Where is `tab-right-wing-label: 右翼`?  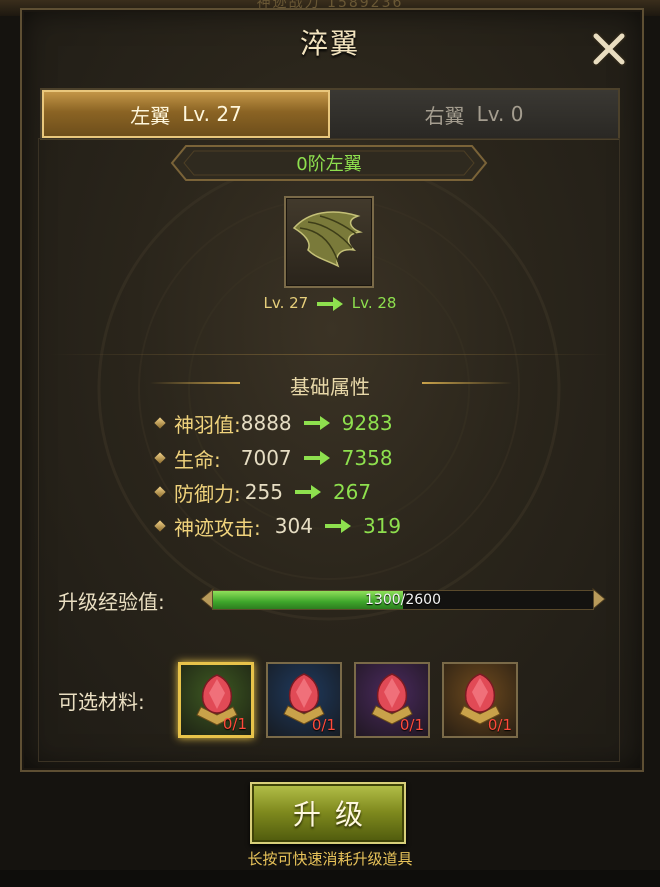 tab-right-wing-label: 右翼 is located at coordinates (444, 115).